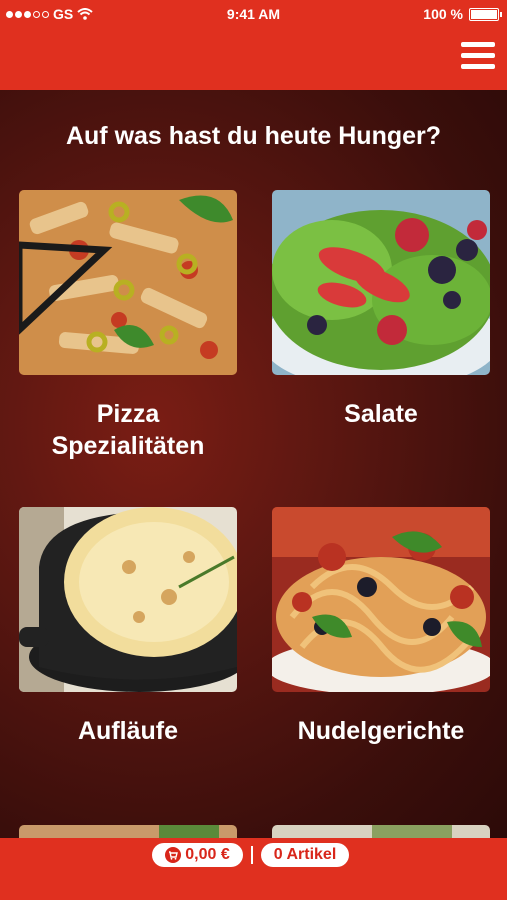 Image resolution: width=507 pixels, height=900 pixels. I want to click on pasta-image, so click(381, 599).